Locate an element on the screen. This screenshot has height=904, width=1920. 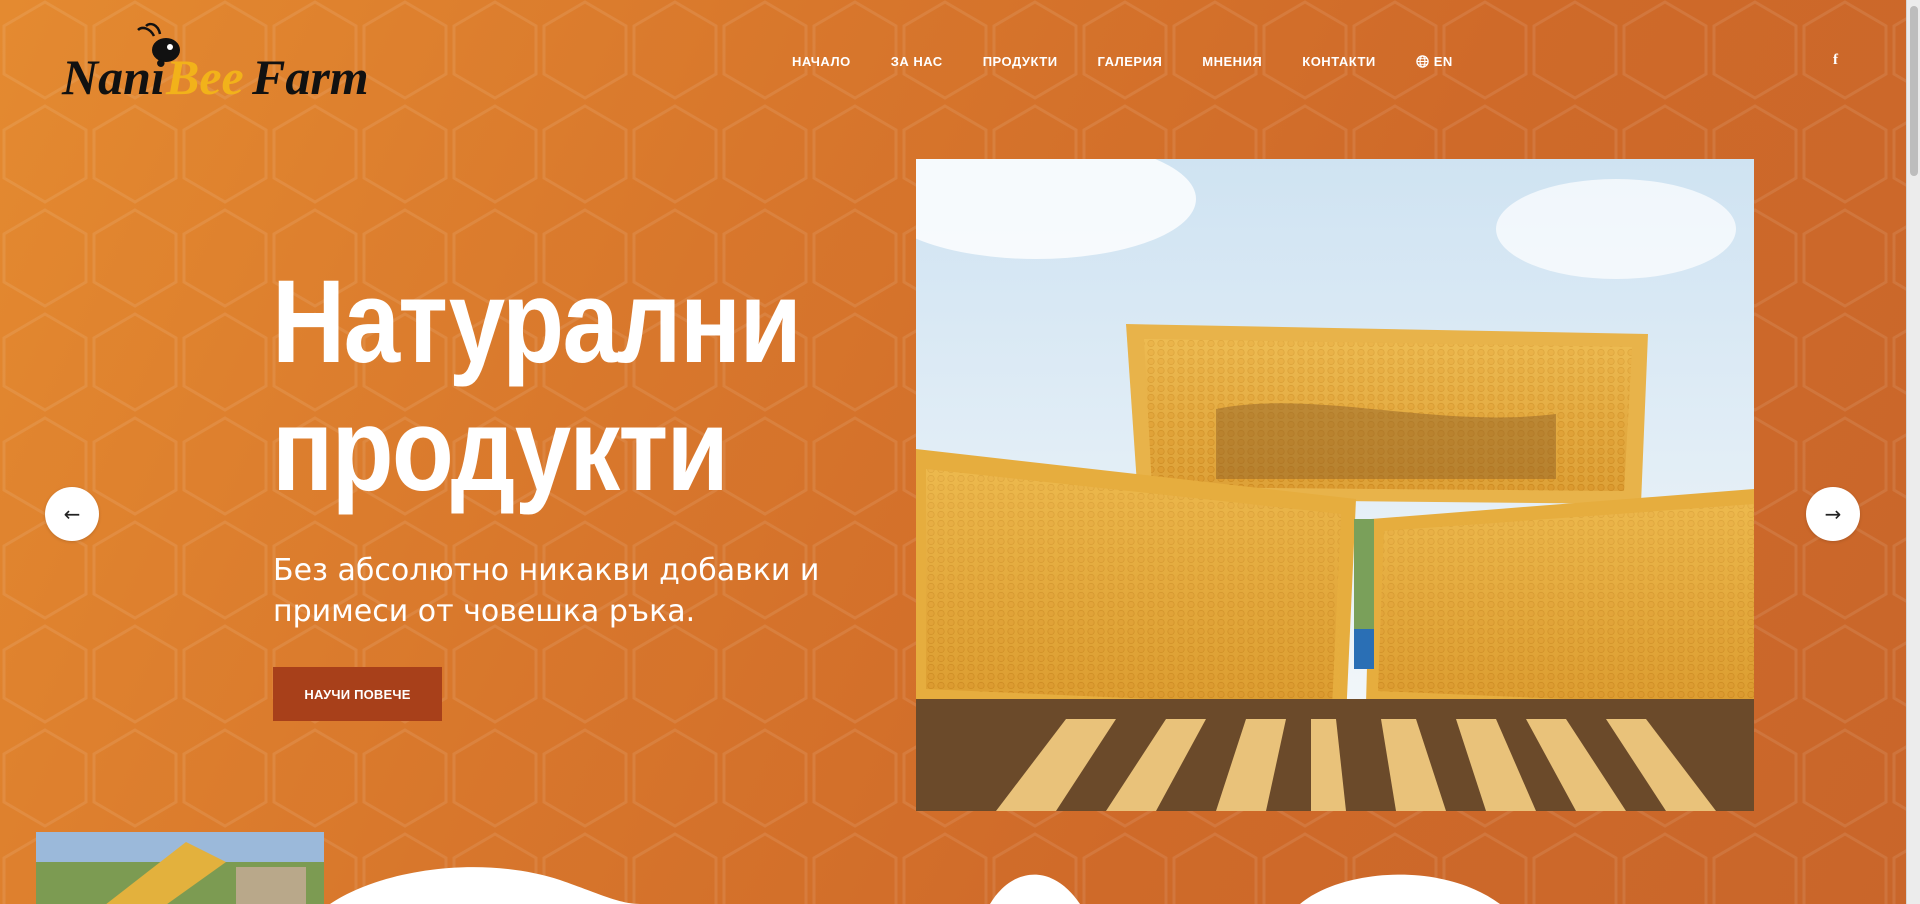
arrow-right-icon: → is located at coordinates (1833, 514).